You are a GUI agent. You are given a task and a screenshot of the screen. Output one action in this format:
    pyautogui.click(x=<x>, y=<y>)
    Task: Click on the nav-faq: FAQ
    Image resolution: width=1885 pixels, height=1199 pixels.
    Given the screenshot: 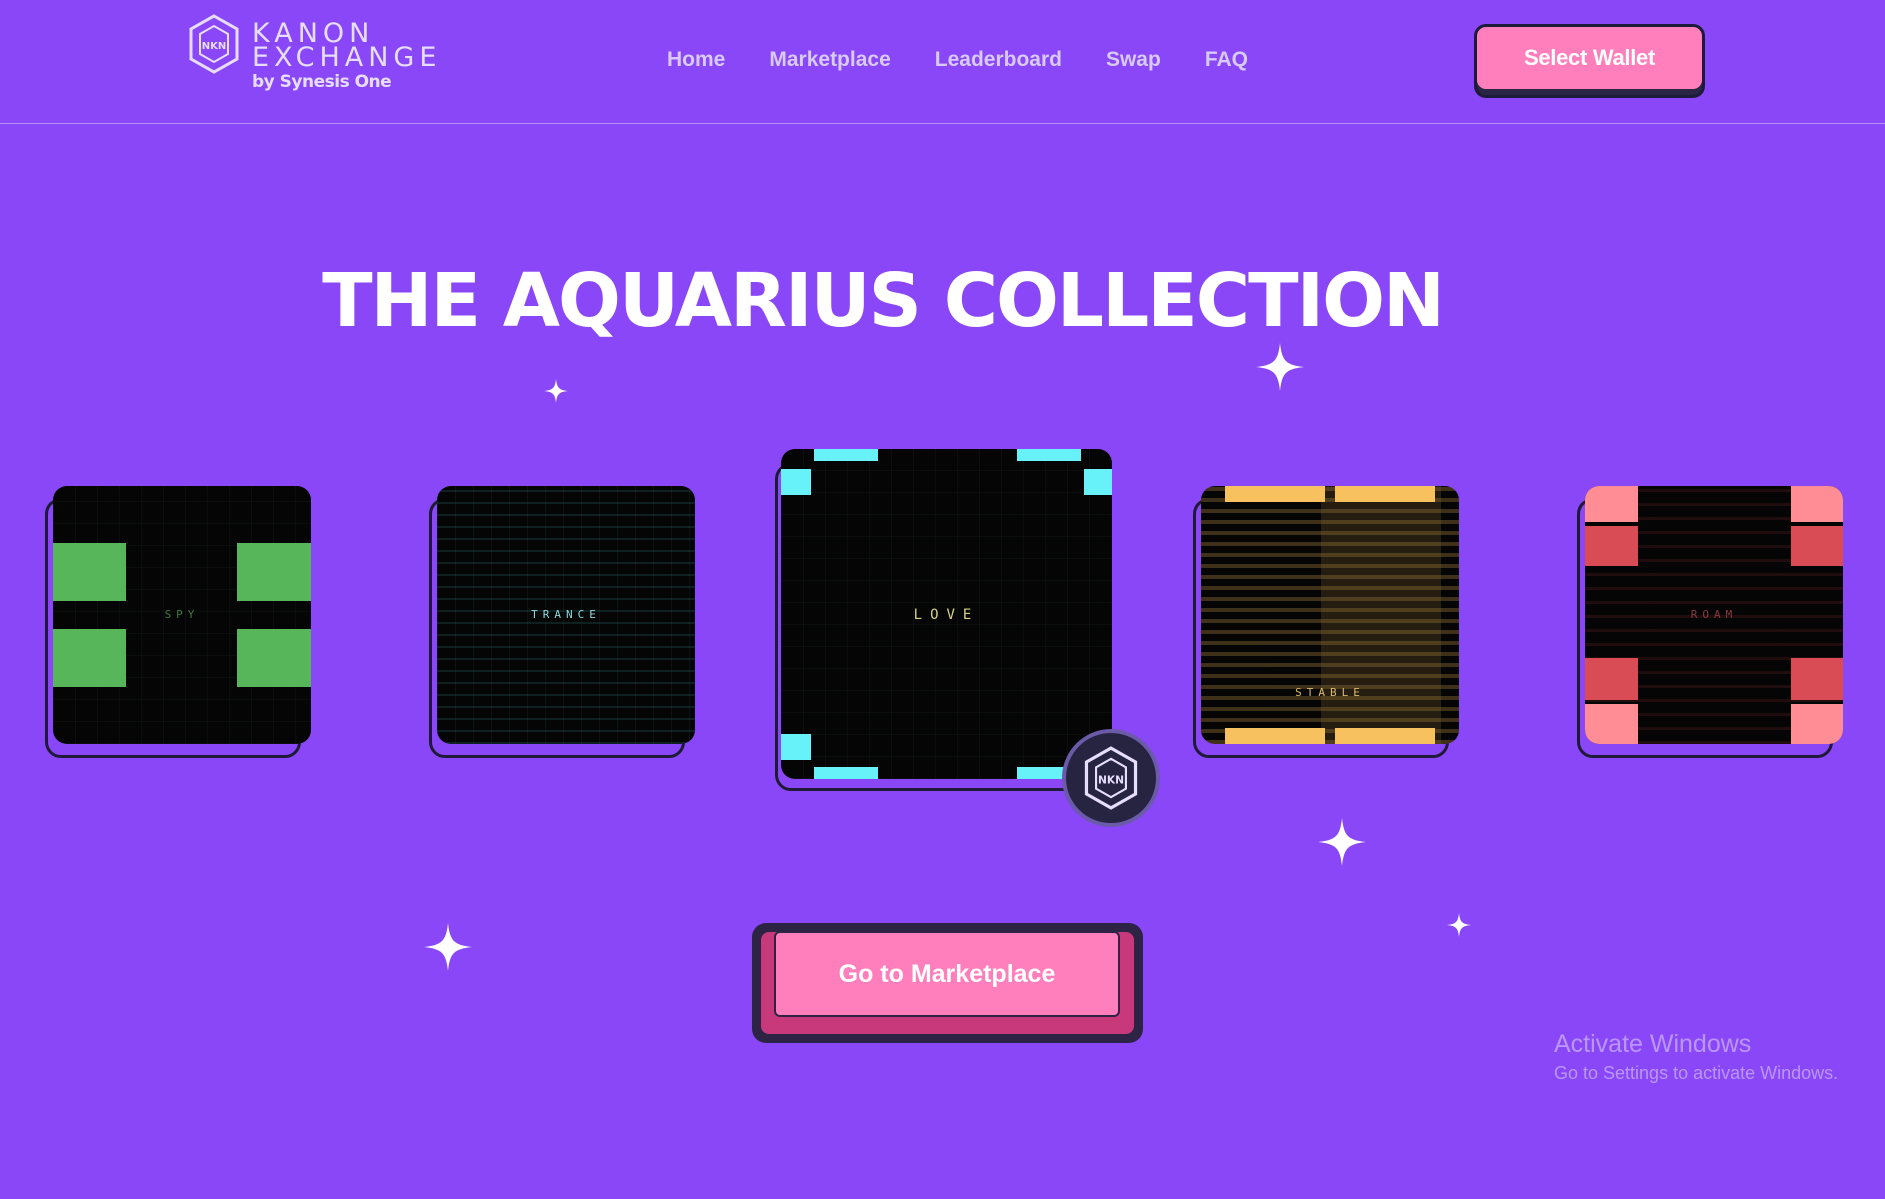 What is the action you would take?
    pyautogui.click(x=1226, y=60)
    